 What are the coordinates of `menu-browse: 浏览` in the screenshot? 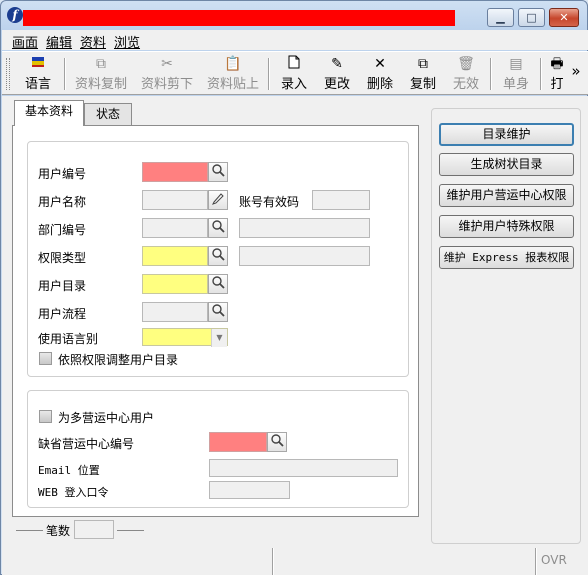 It's located at (127, 41).